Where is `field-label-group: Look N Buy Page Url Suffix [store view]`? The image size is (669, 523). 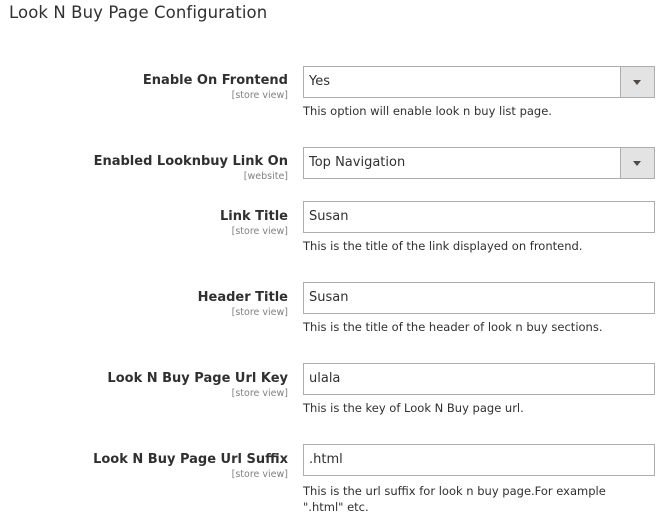 field-label-group: Look N Buy Page Url Suffix [store view] is located at coordinates (190, 466).